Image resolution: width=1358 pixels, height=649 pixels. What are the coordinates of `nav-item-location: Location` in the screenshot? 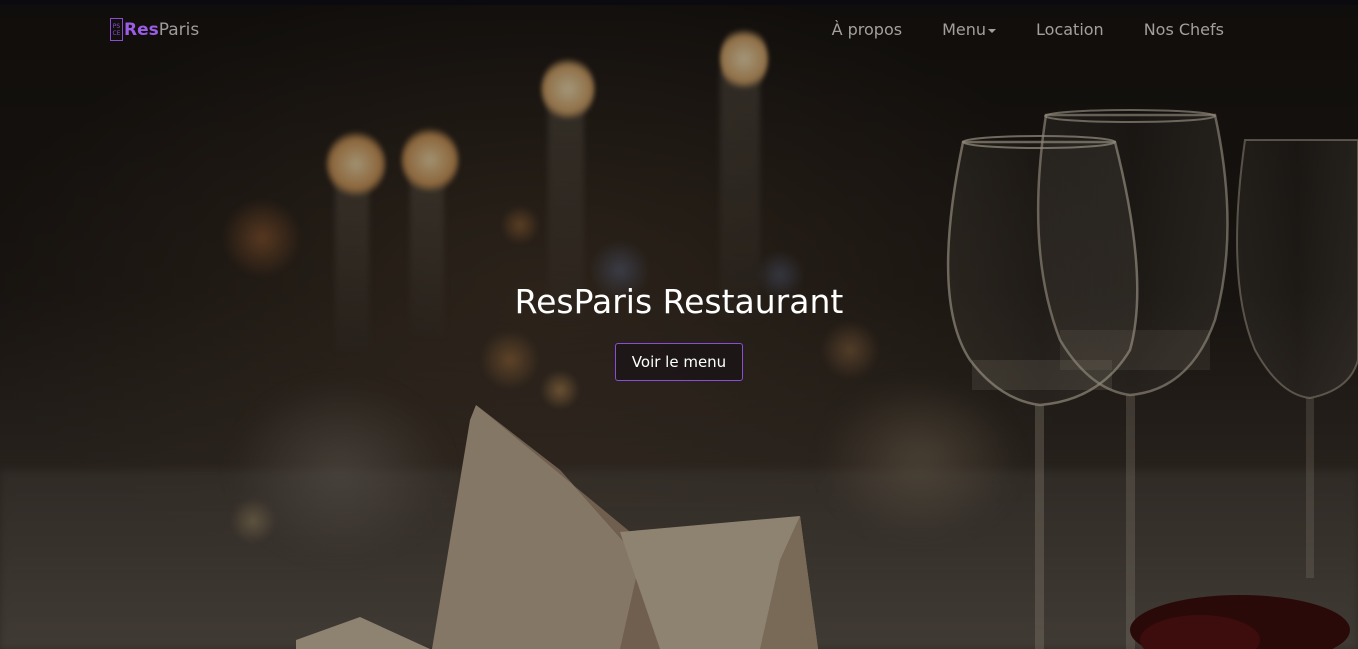 It's located at (1070, 29).